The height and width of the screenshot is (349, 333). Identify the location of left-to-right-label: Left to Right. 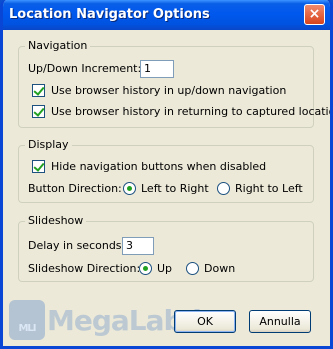
(175, 188).